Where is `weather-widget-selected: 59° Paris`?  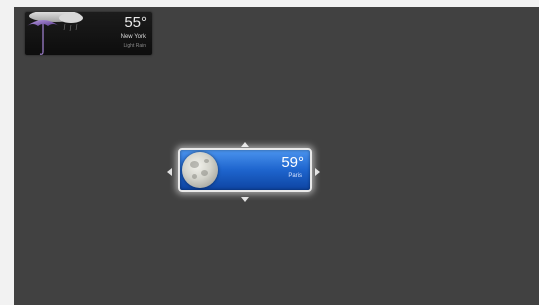 weather-widget-selected: 59° Paris is located at coordinates (245, 170).